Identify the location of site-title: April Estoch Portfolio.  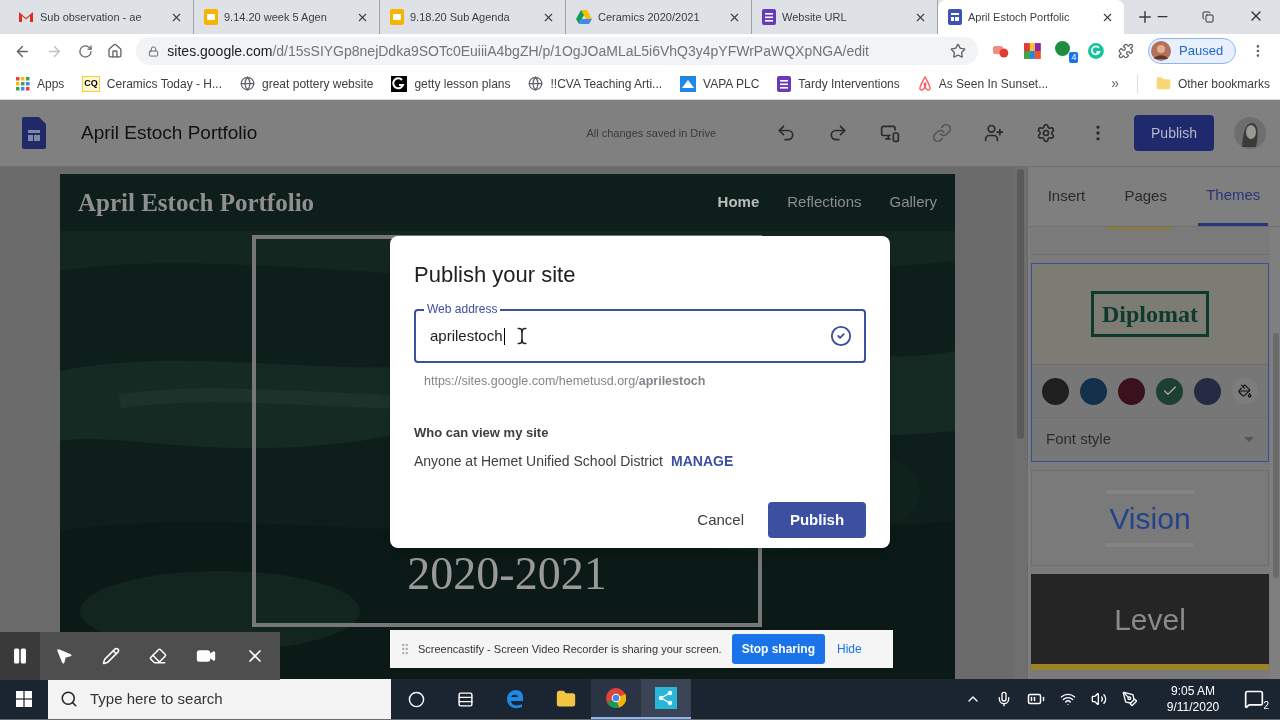
(196, 202).